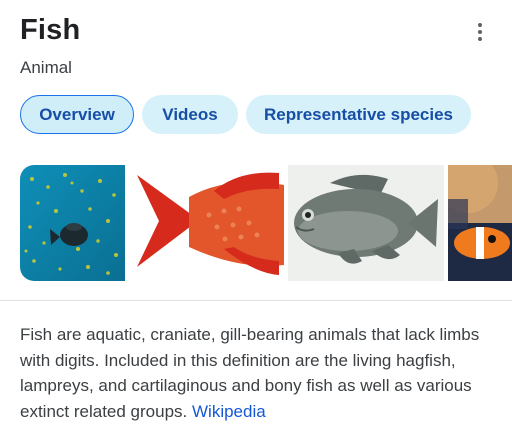 The image size is (512, 434). What do you see at coordinates (480, 223) in the screenshot?
I see `image-thumb-clownfish` at bounding box center [480, 223].